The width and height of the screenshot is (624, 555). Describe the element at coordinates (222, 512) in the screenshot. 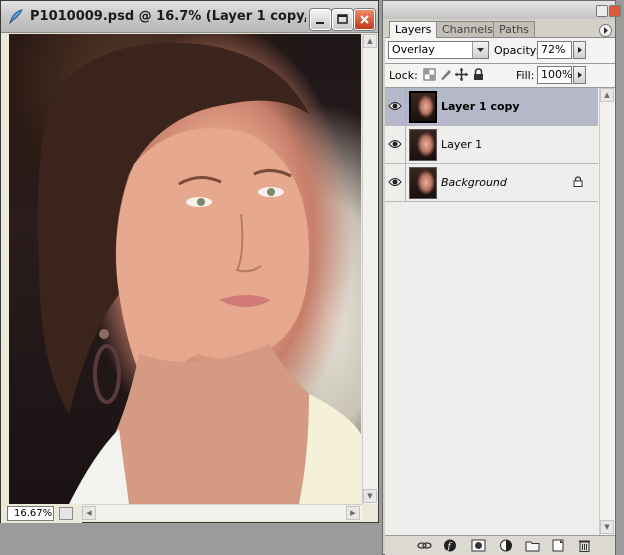

I see `horizontal-scrollbar: ◀ ▶` at that location.